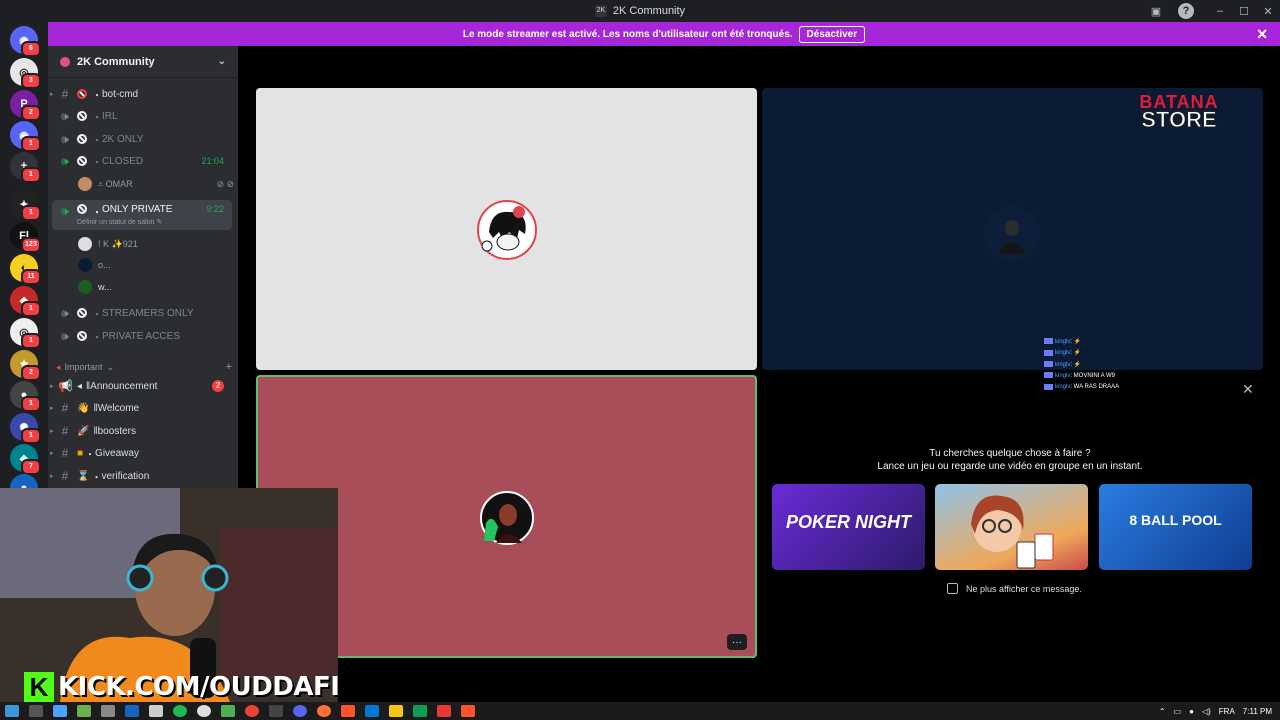 The height and width of the screenshot is (720, 1280). I want to click on activity-card-poker: POKER NIGHT, so click(848, 527).